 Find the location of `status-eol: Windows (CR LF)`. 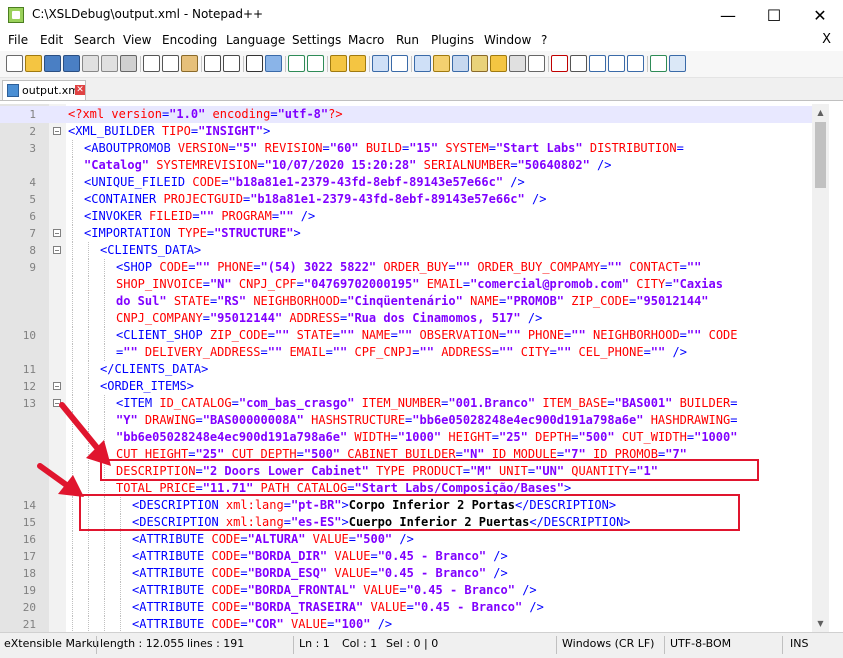

status-eol: Windows (CR LF) is located at coordinates (608, 643).